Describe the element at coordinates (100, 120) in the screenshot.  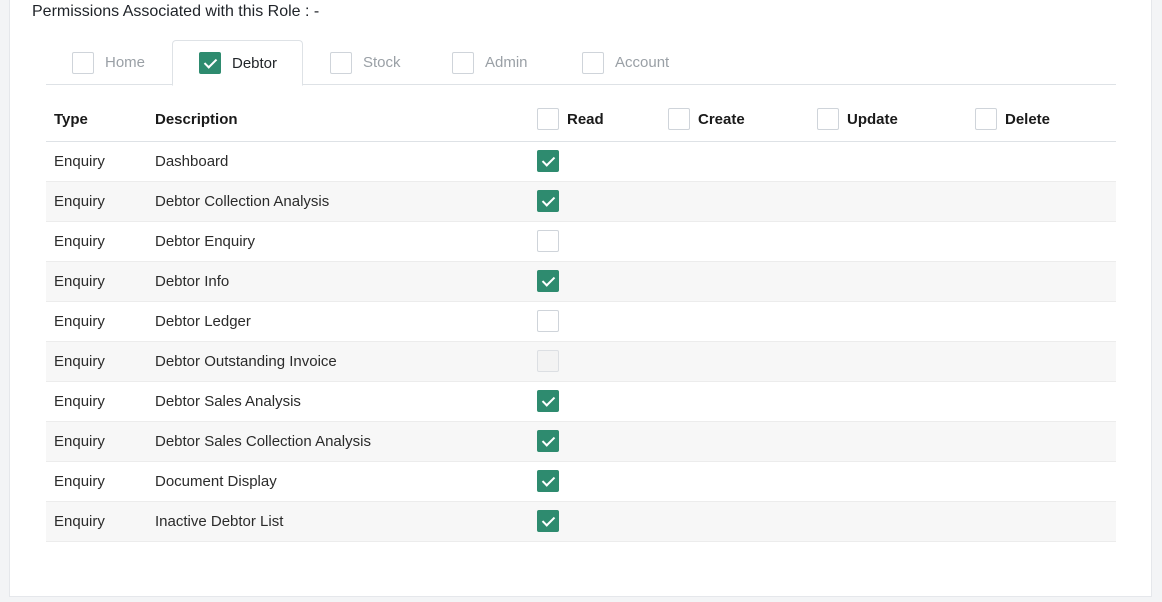
I see `header-type: Type` at that location.